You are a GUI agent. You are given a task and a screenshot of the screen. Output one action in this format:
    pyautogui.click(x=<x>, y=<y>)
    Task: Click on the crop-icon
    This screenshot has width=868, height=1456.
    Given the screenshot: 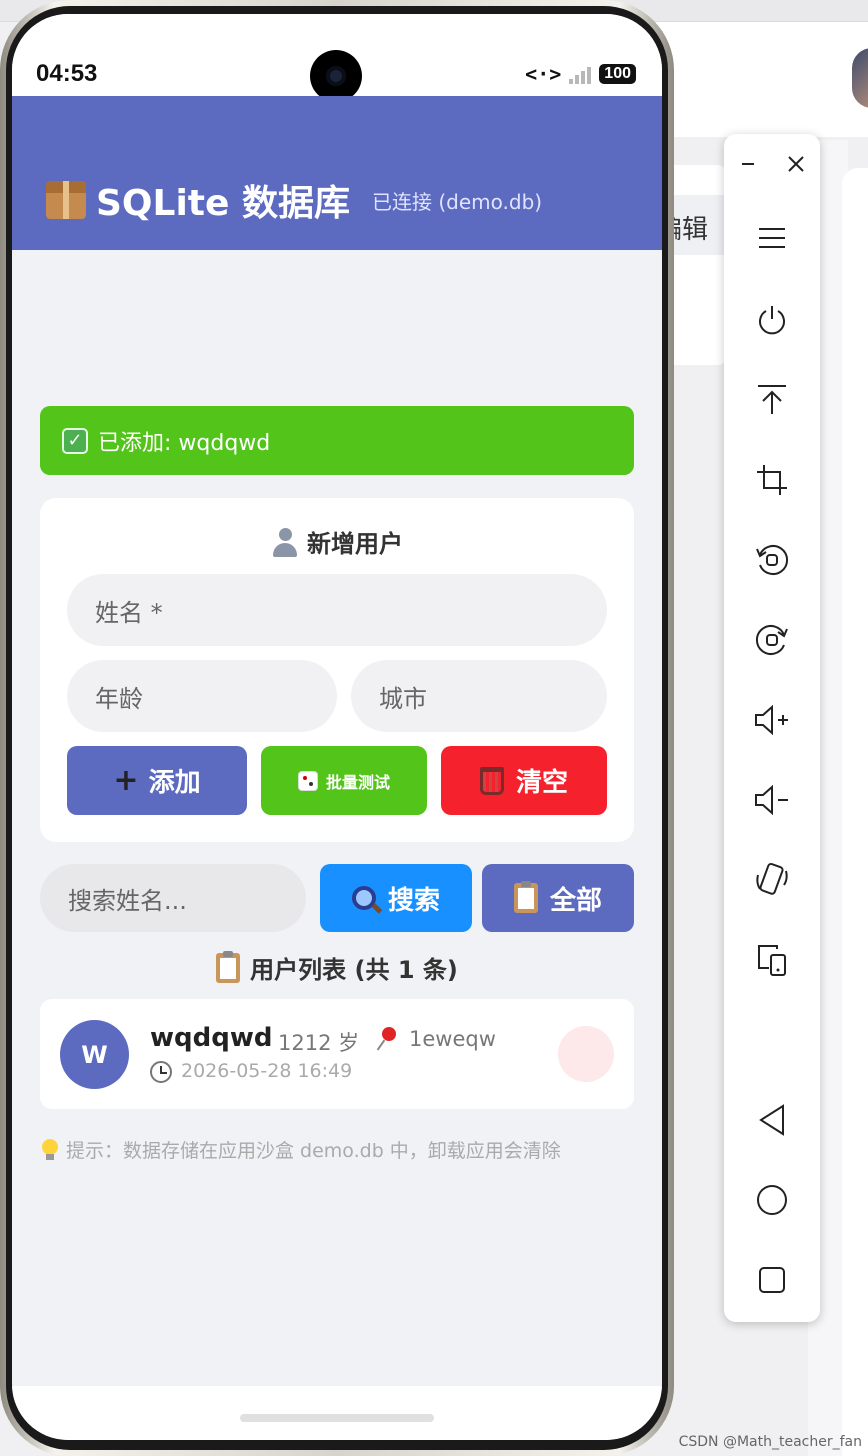 What is the action you would take?
    pyautogui.click(x=772, y=480)
    